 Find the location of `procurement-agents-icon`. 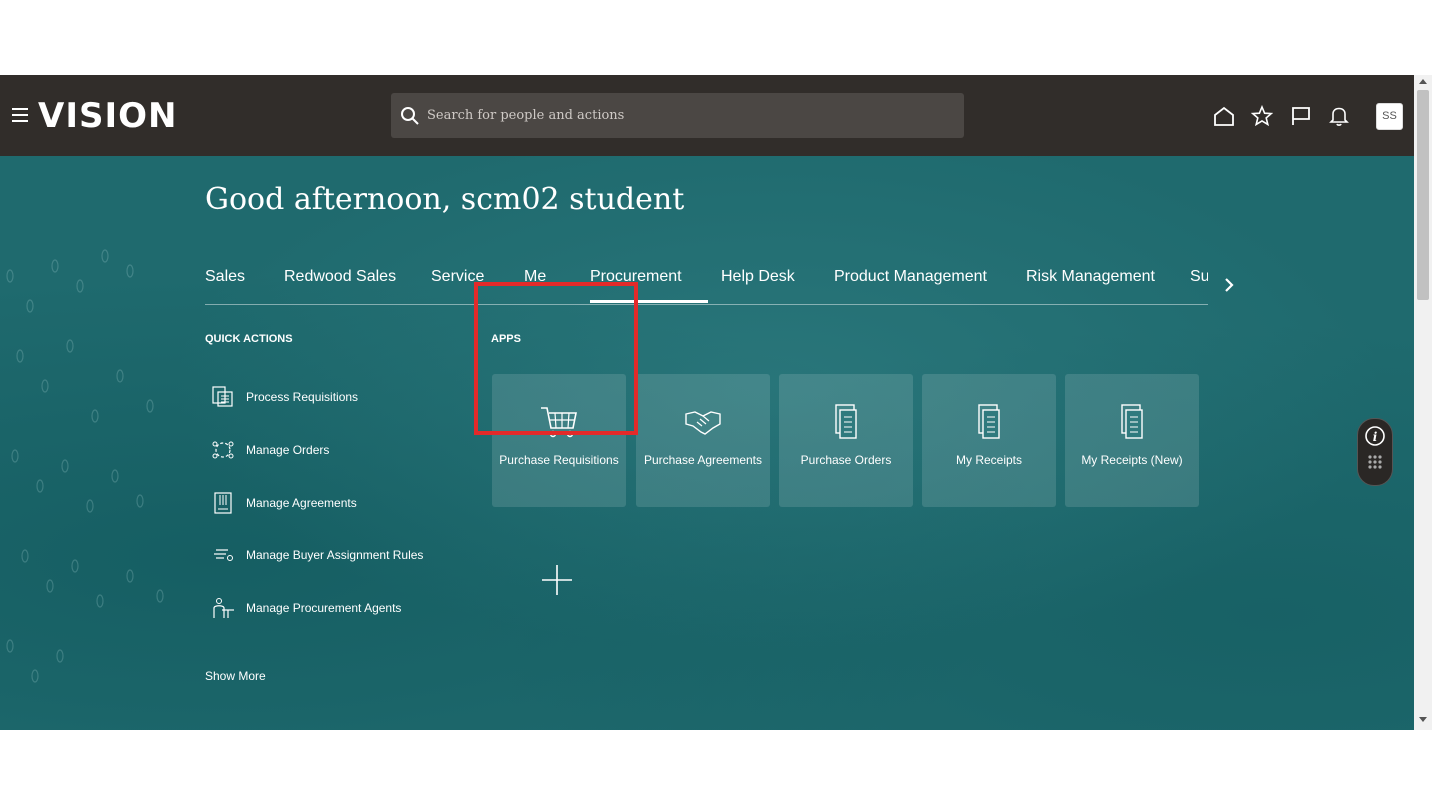

procurement-agents-icon is located at coordinates (224, 608).